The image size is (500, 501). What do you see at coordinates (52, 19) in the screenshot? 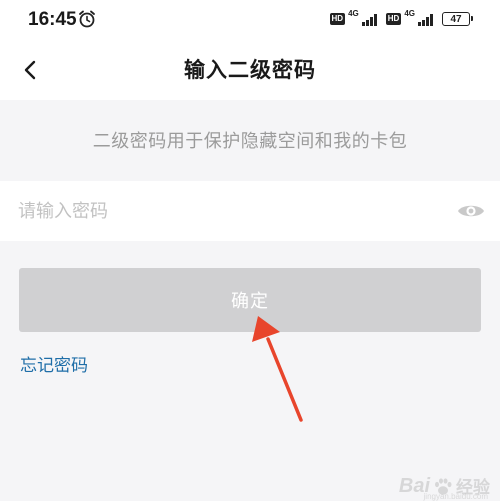
I see `status-time: 16:45` at bounding box center [52, 19].